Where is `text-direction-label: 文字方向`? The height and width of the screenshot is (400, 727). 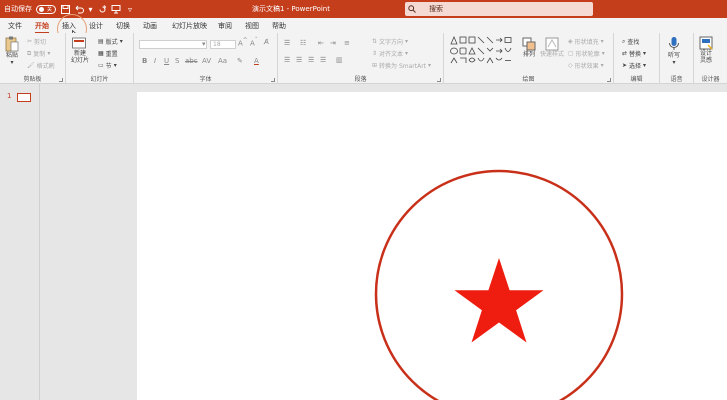 text-direction-label: 文字方向 is located at coordinates (391, 42).